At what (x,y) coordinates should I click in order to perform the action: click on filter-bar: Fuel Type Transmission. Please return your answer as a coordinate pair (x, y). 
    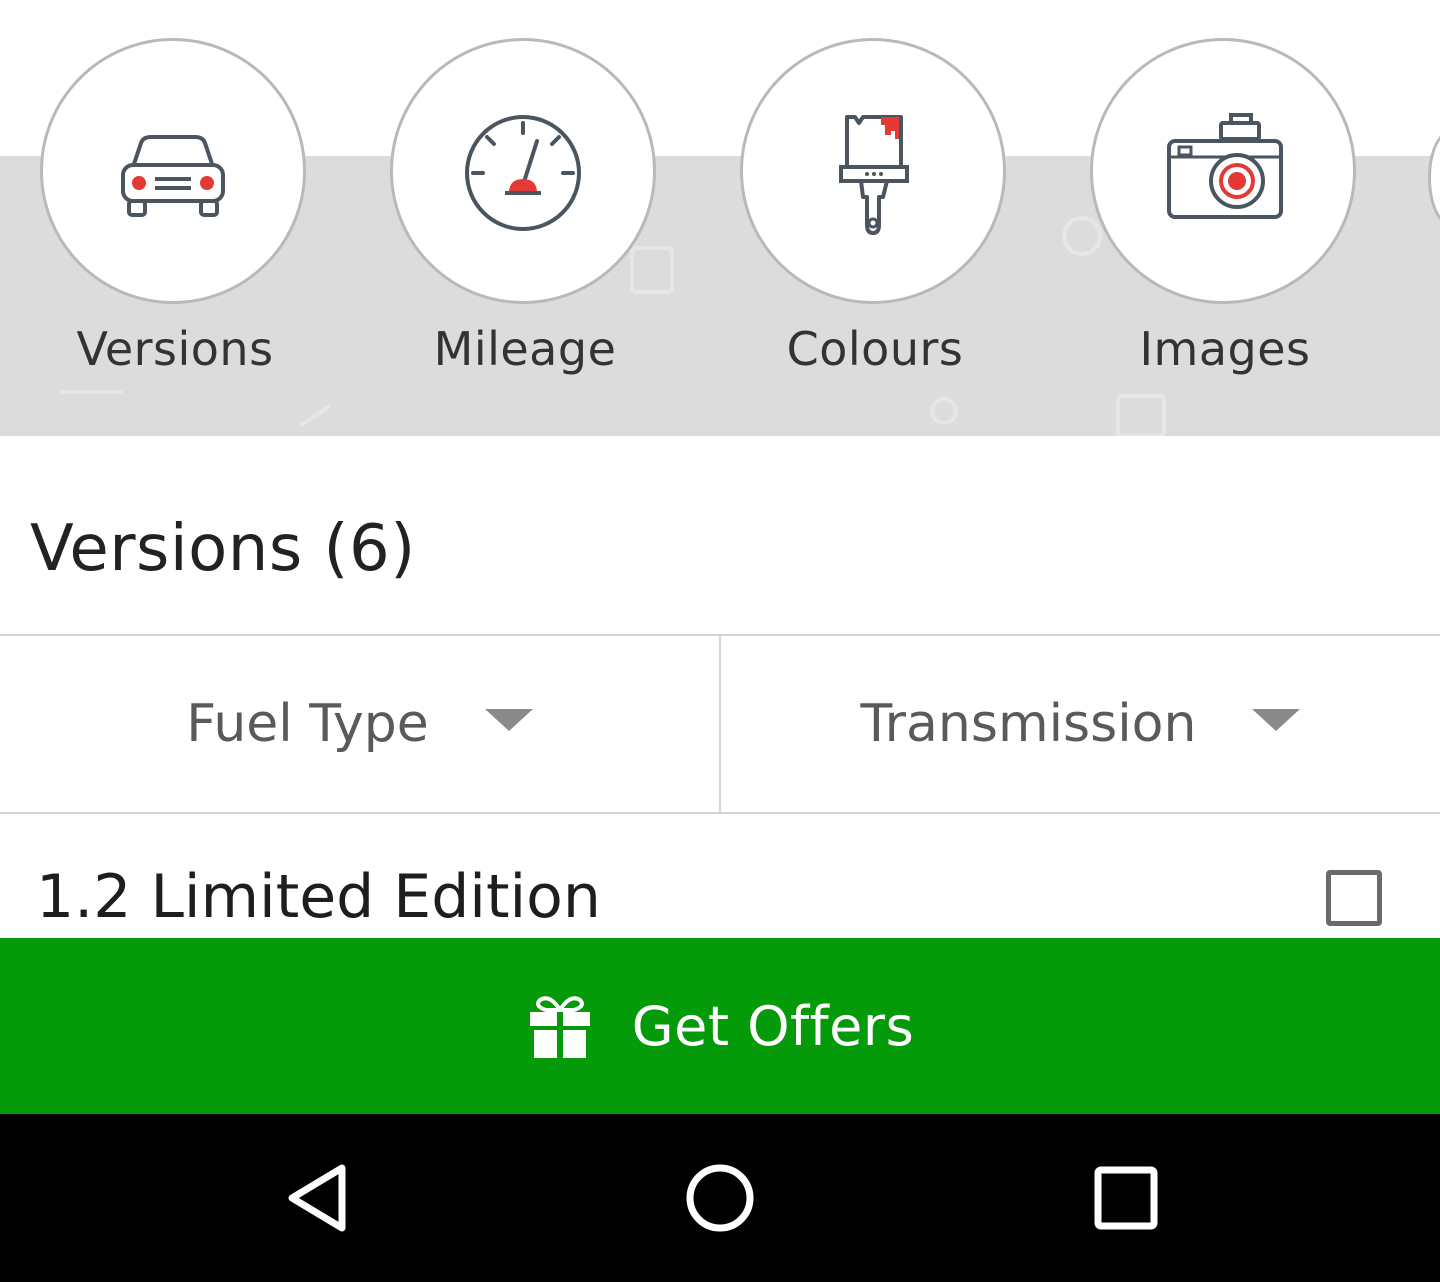
    Looking at the image, I should click on (720, 724).